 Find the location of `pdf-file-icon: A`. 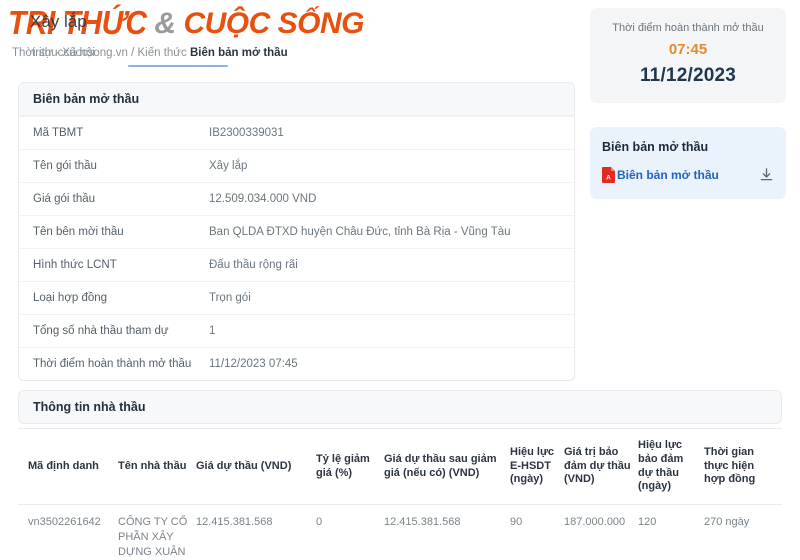

pdf-file-icon: A is located at coordinates (608, 175).